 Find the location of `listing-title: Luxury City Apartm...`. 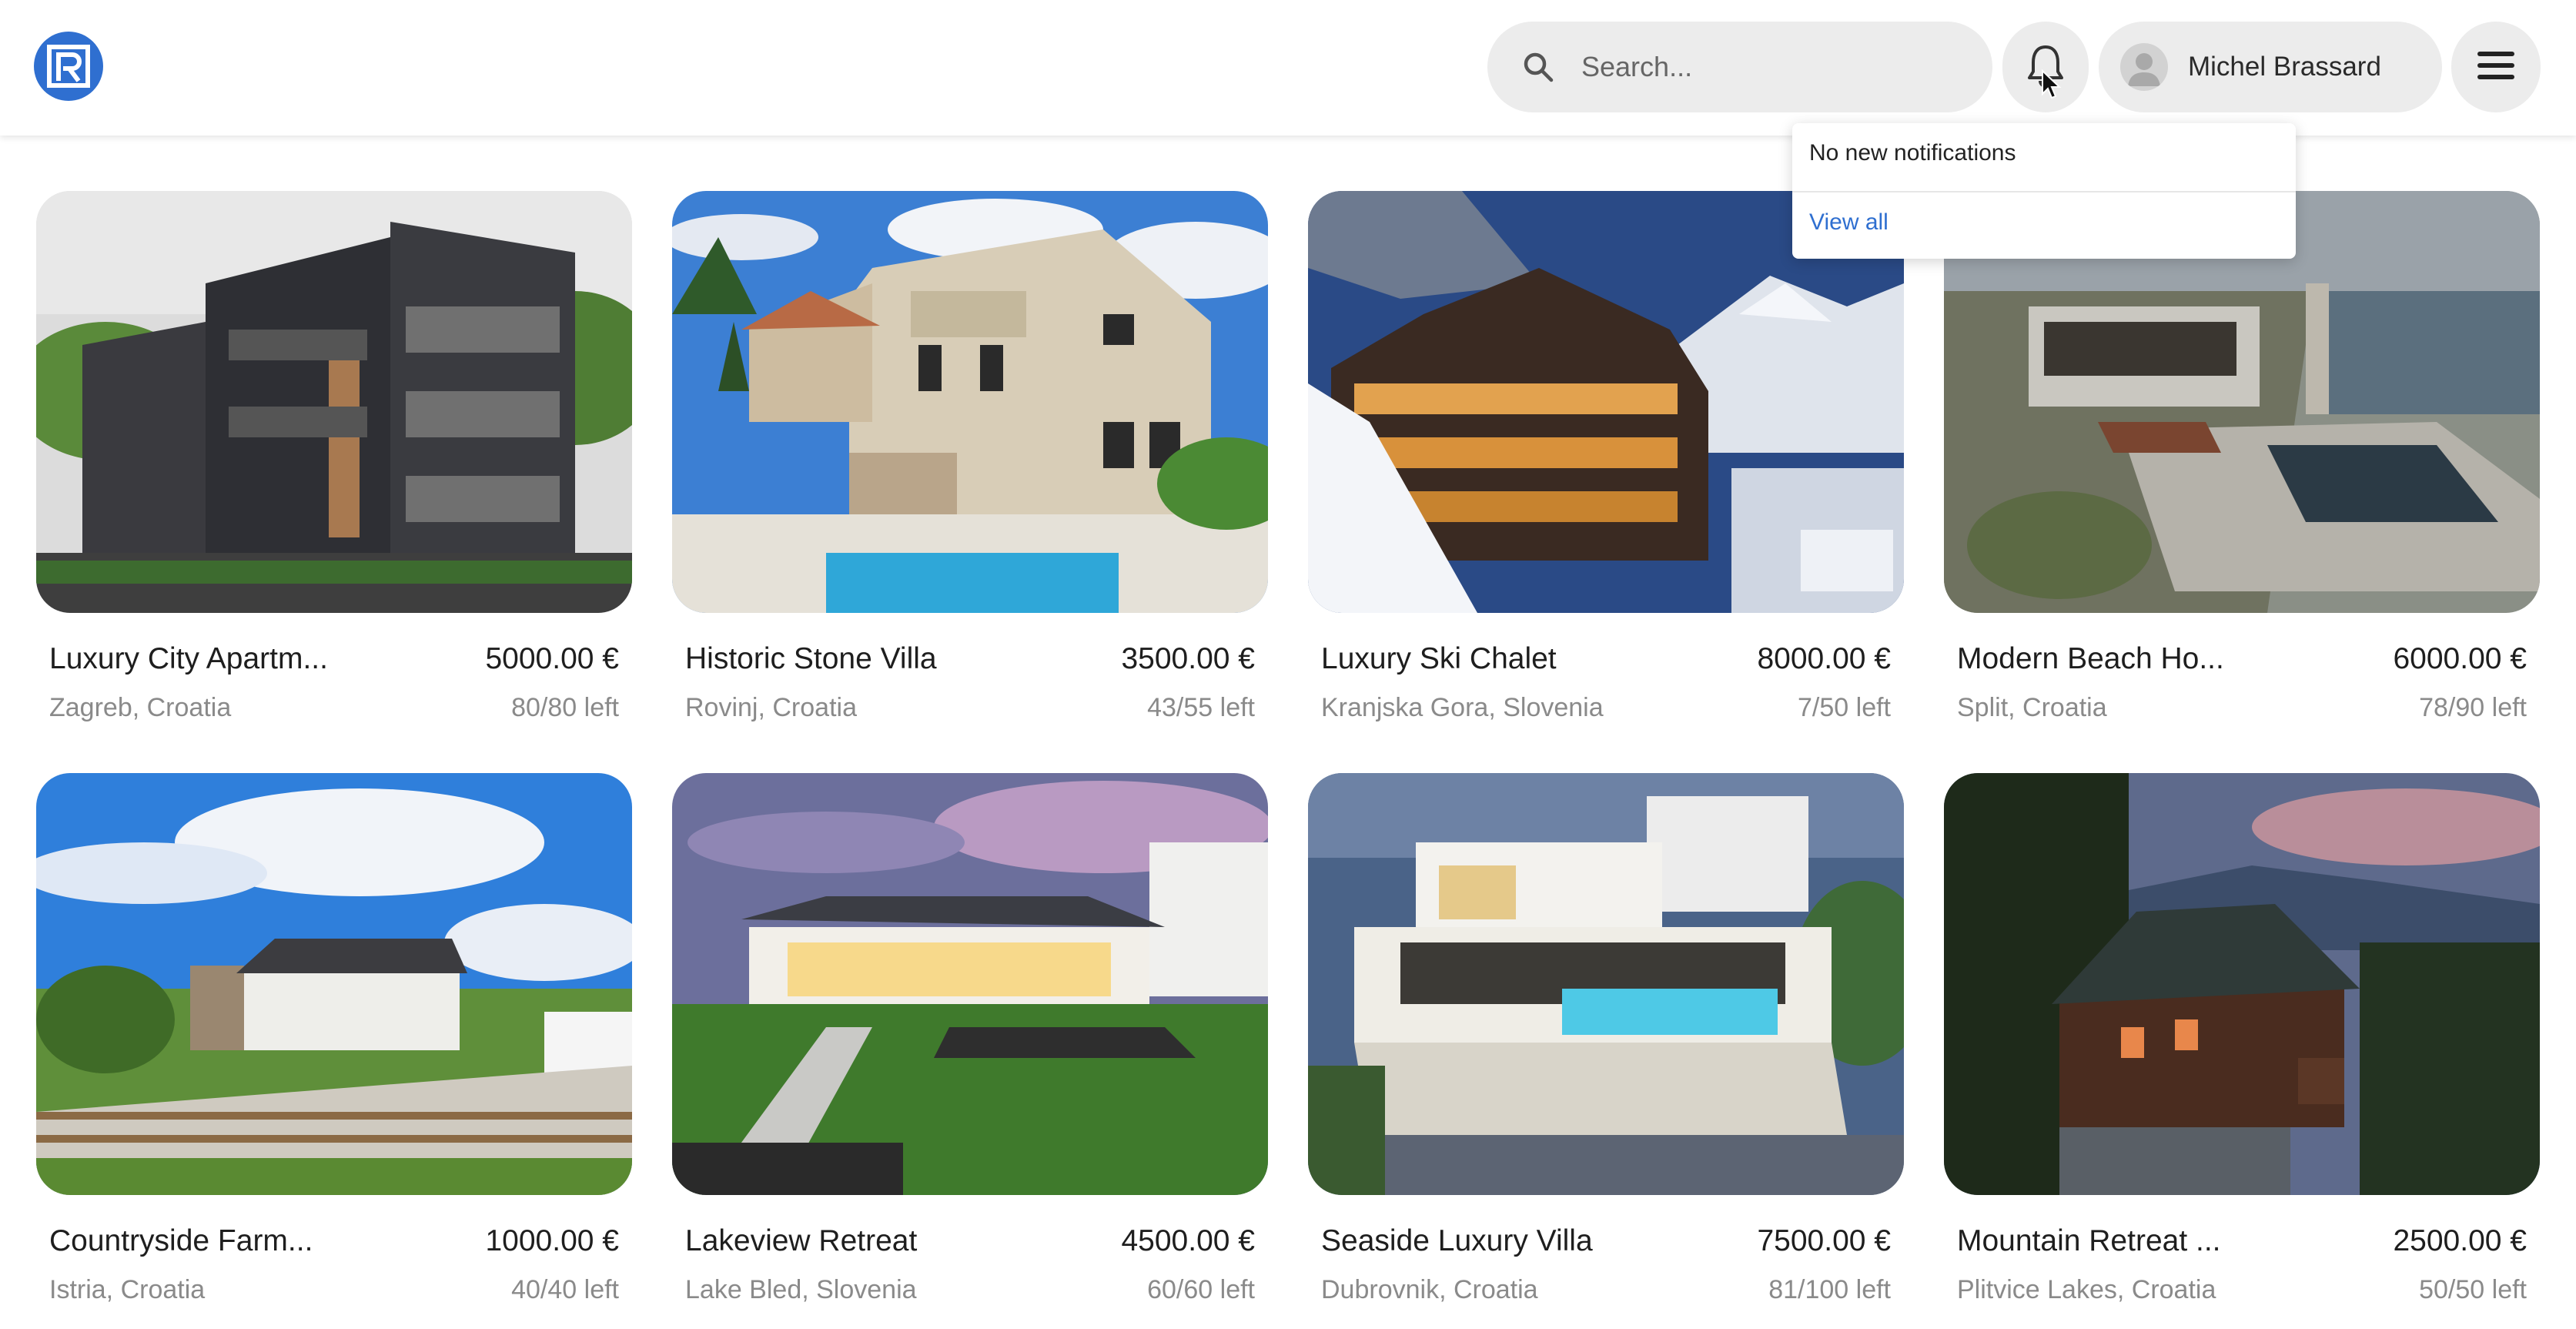

listing-title: Luxury City Apartm... is located at coordinates (188, 658).